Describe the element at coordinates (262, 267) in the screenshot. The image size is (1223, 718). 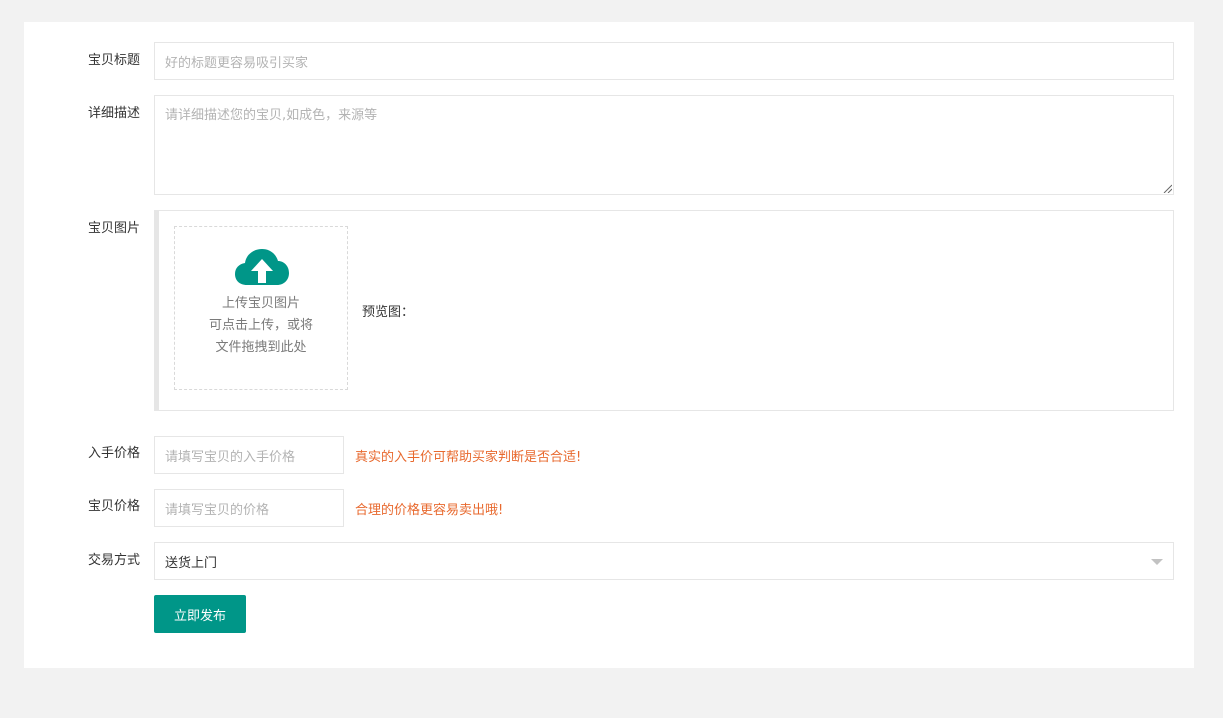
I see `cloud-upload-icon` at that location.